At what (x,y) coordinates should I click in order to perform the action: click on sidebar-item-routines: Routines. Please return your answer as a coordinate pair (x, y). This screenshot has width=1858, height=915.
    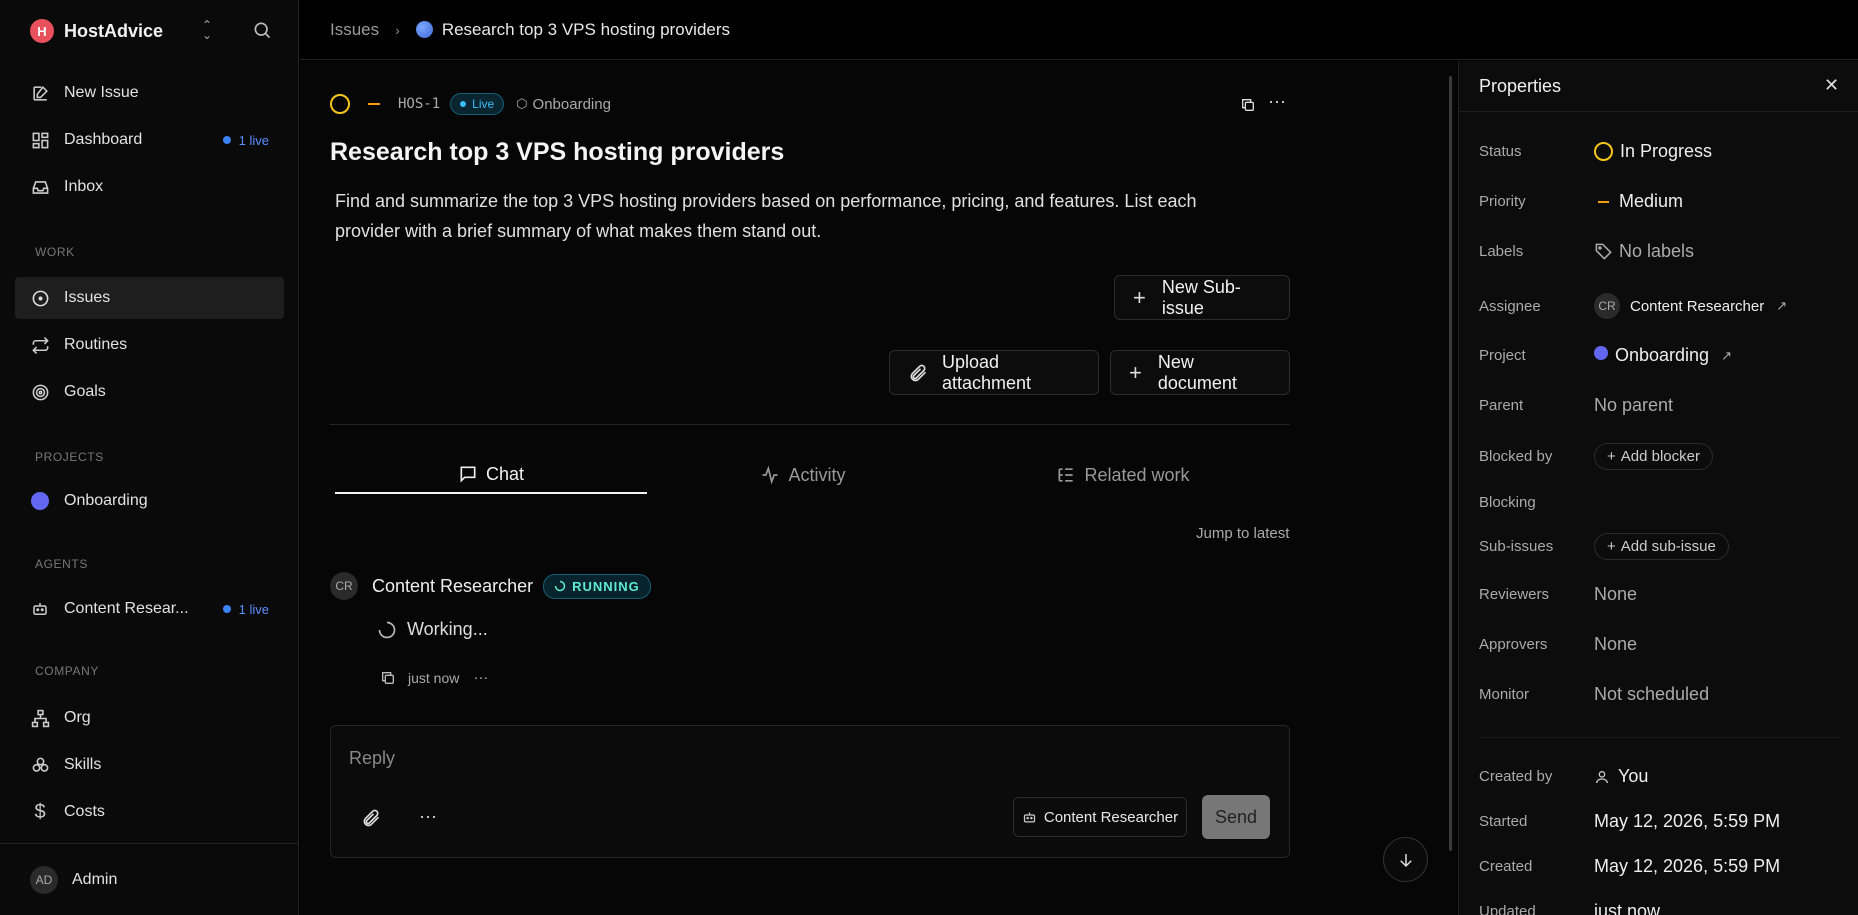
    Looking at the image, I should click on (149, 345).